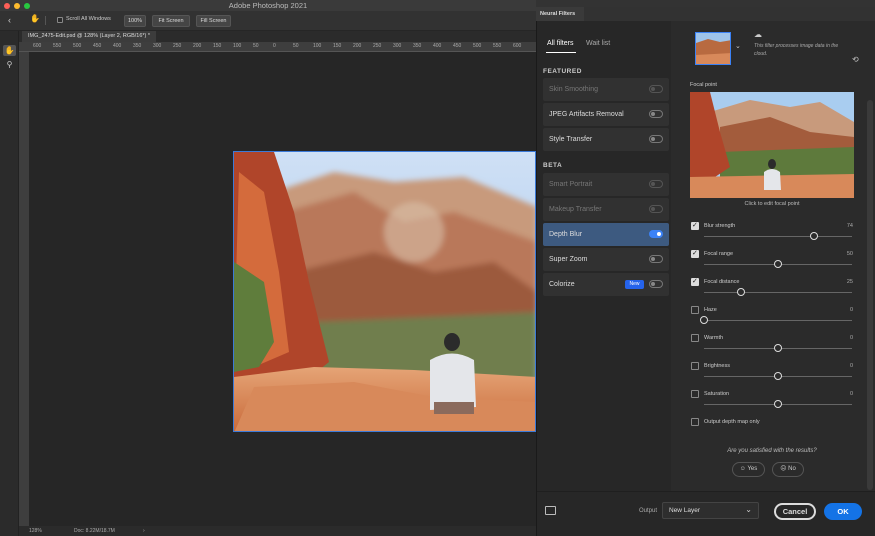  What do you see at coordinates (9, 64) in the screenshot?
I see `zoom-tool-icon: ⚲` at bounding box center [9, 64].